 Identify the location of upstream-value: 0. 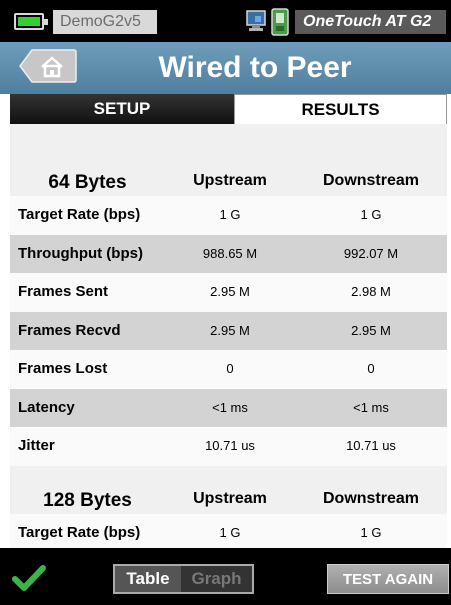
(230, 368).